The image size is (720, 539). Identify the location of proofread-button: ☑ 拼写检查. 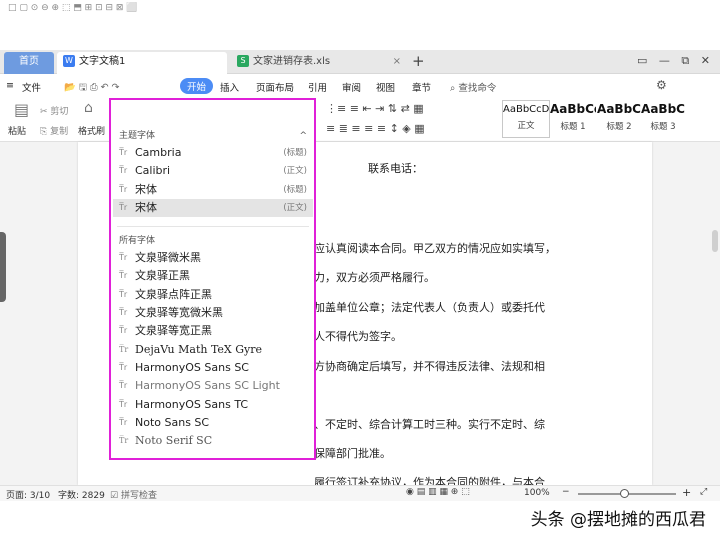
(133, 494).